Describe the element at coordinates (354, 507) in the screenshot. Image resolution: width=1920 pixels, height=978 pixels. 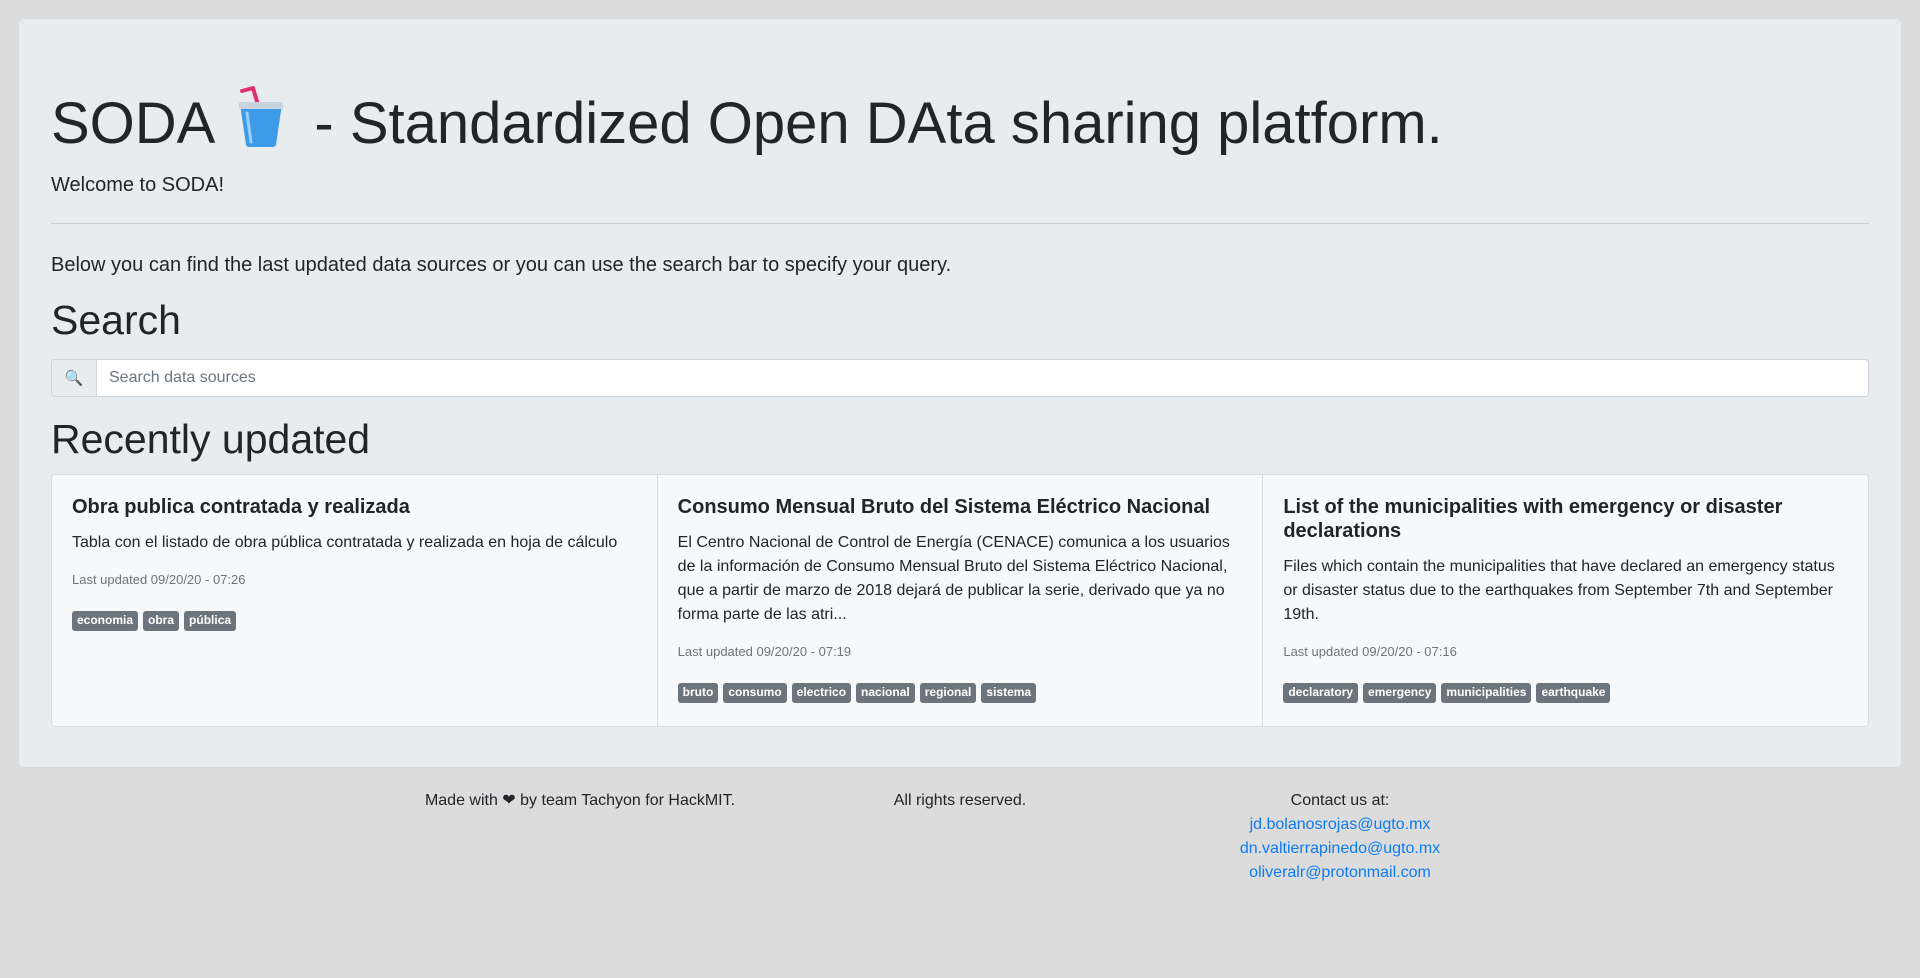
I see `card-title: Obra publica contratada y realizada` at that location.